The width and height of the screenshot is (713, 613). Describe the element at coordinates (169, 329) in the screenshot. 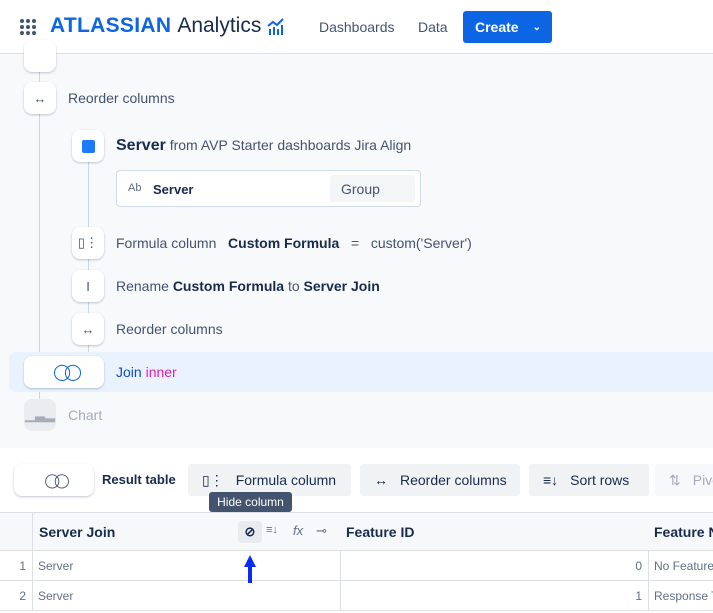

I see `step-reorder-columns-2: Reorder columns` at that location.